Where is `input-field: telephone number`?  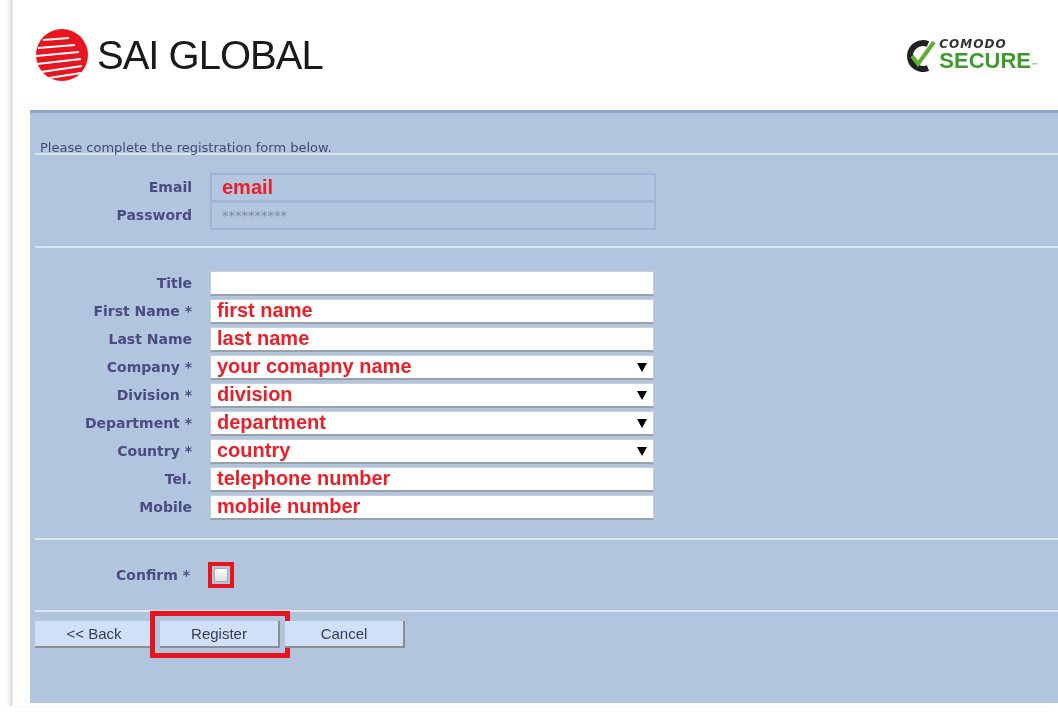 input-field: telephone number is located at coordinates (432, 479).